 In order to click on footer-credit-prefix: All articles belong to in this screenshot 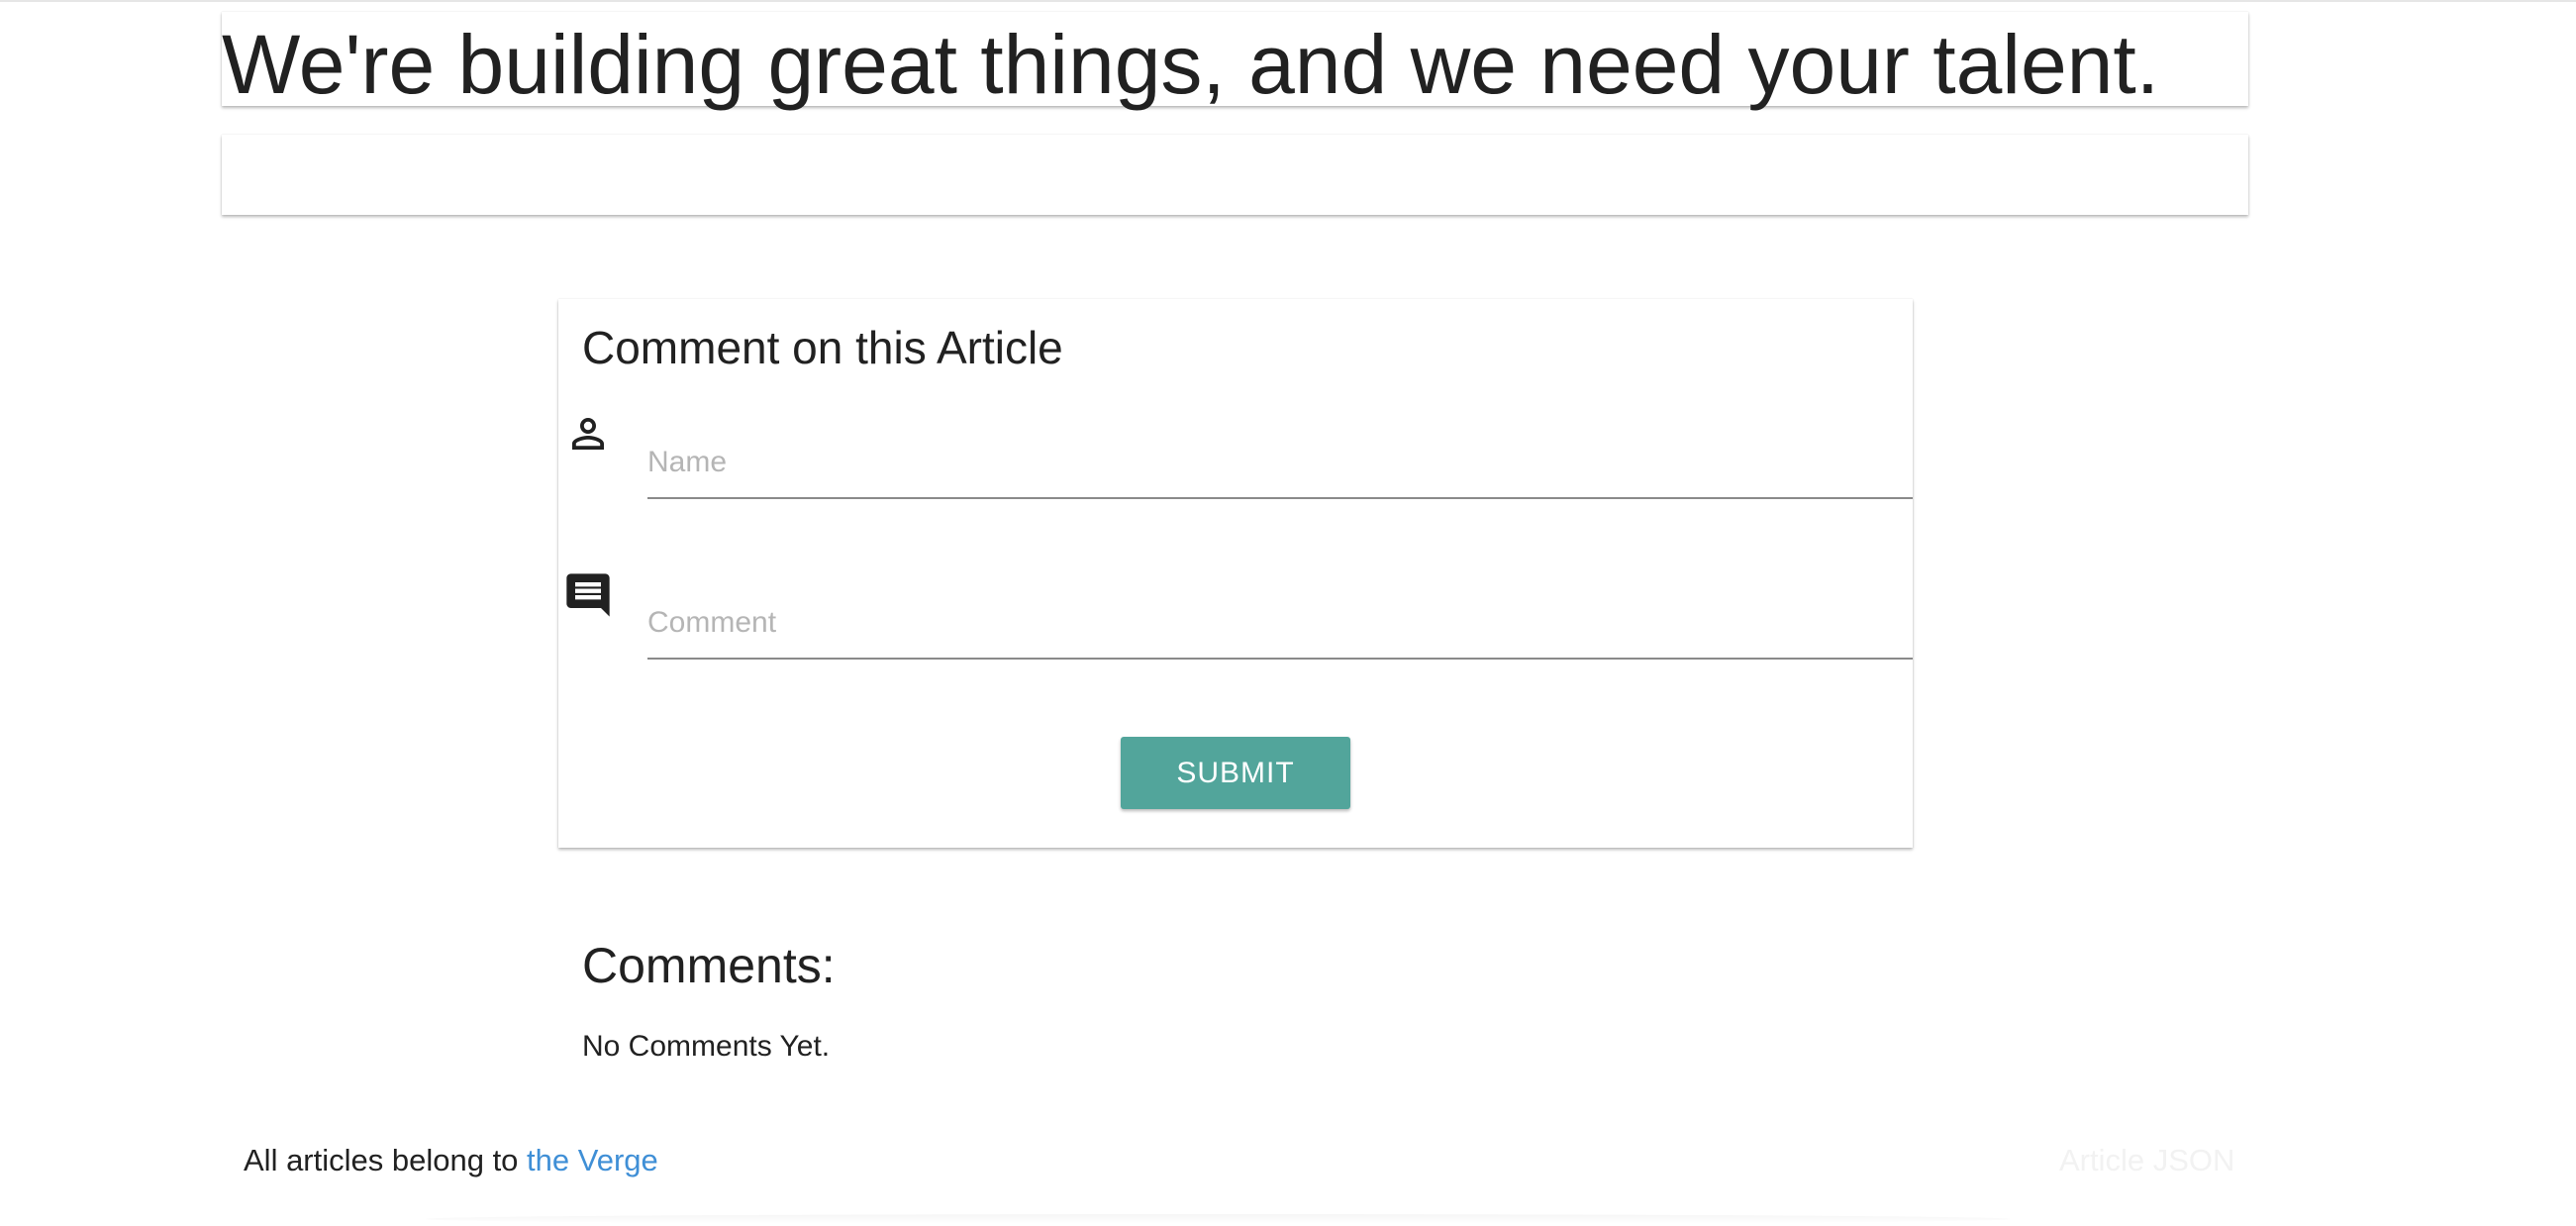, I will do `click(386, 1160)`.